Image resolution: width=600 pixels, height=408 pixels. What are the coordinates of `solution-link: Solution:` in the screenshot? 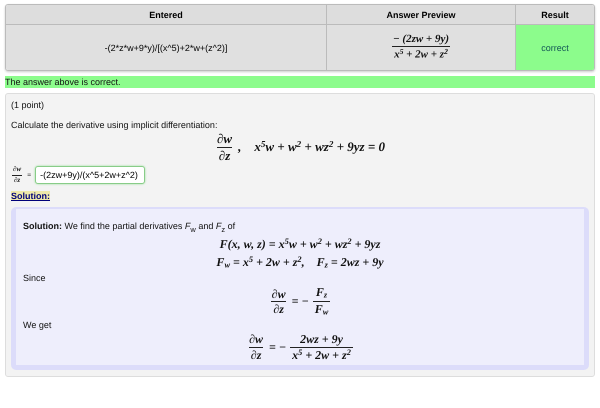 It's located at (30, 196).